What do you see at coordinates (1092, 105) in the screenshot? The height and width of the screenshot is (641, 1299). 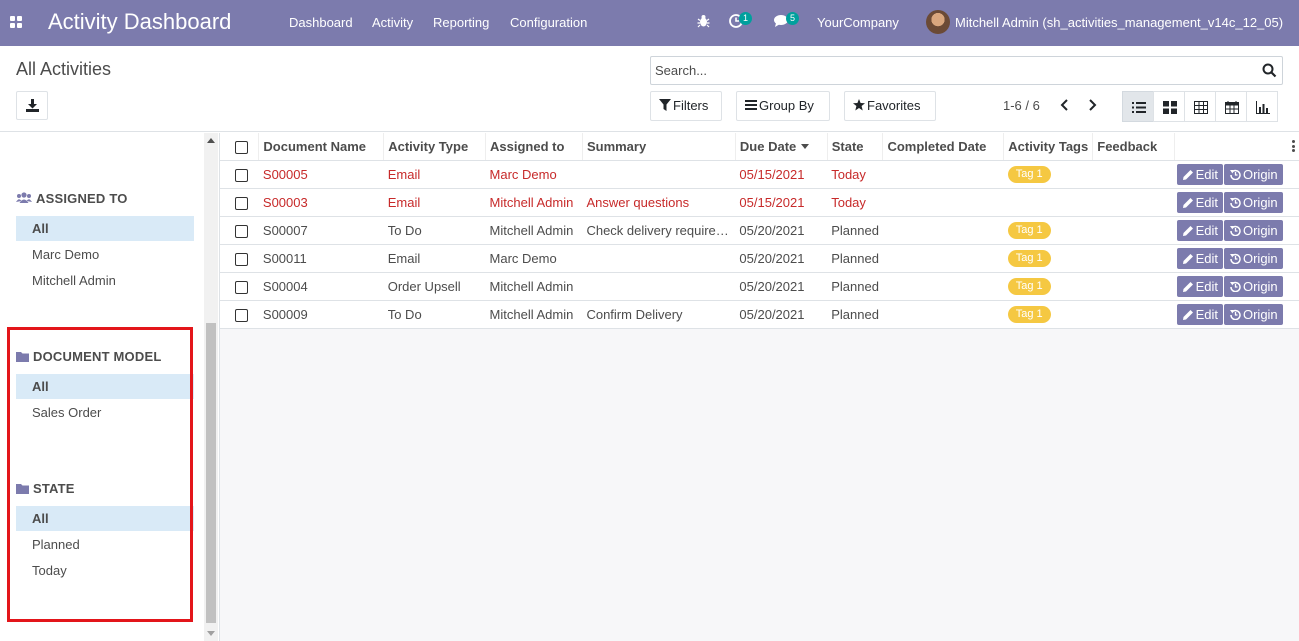 I see `chevron-right-icon` at bounding box center [1092, 105].